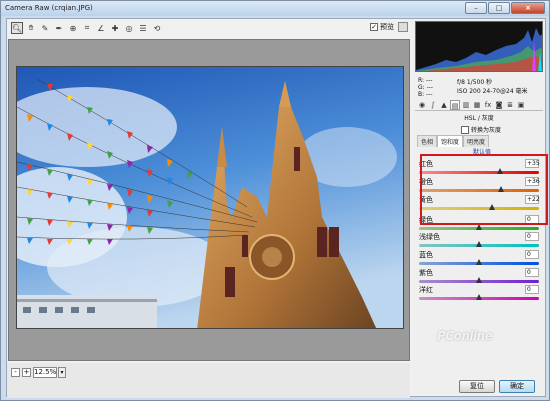 The height and width of the screenshot is (401, 550). I want to click on zoom-level-field: 12.5%, so click(45, 372).